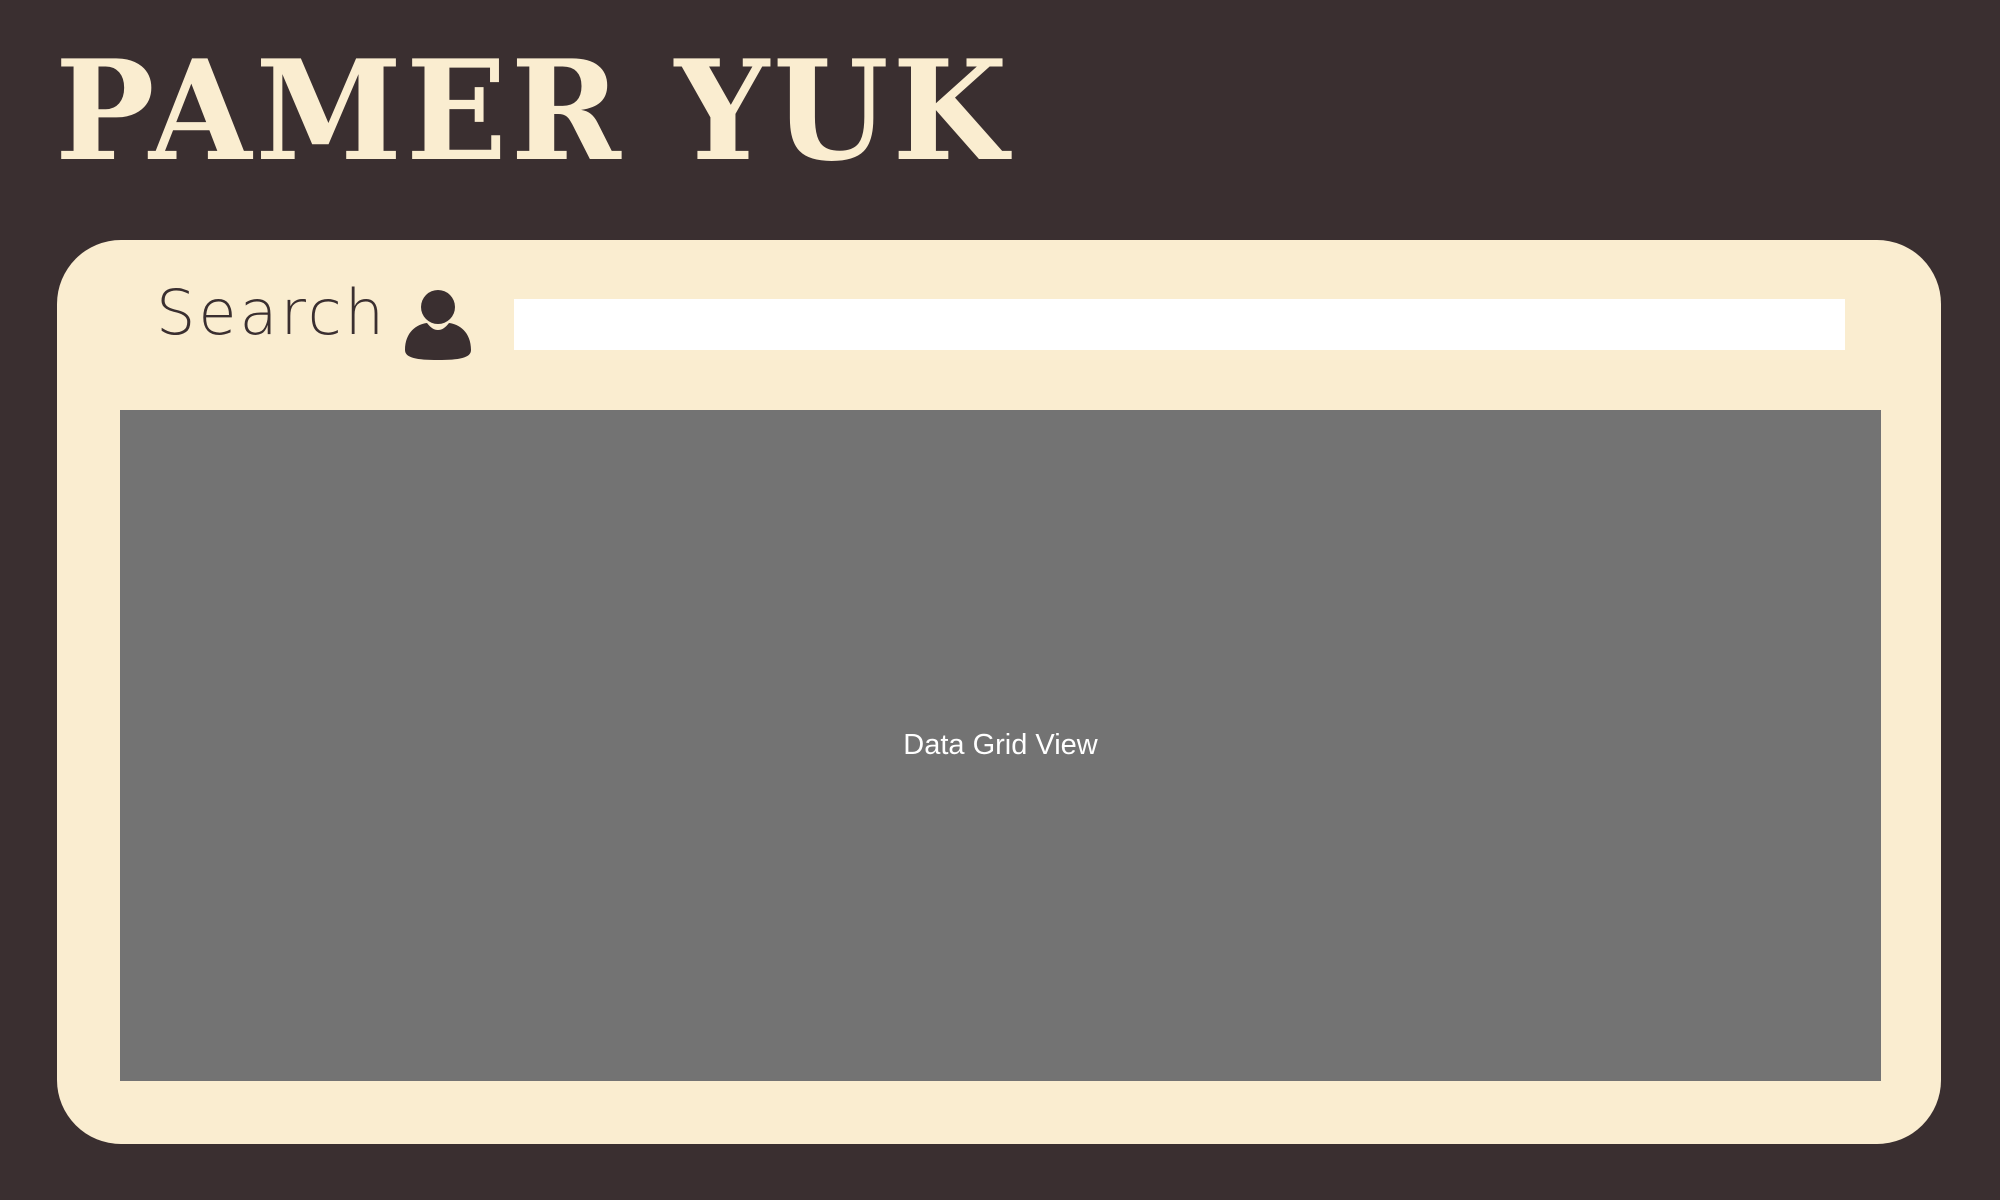 This screenshot has height=1200, width=2000. I want to click on user-icon, so click(438, 325).